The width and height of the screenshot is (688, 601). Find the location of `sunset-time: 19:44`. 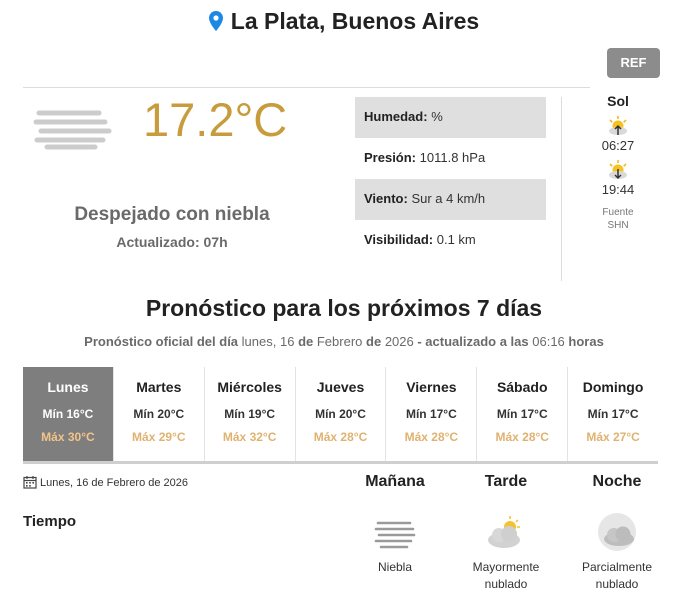

sunset-time: 19:44 is located at coordinates (618, 189).